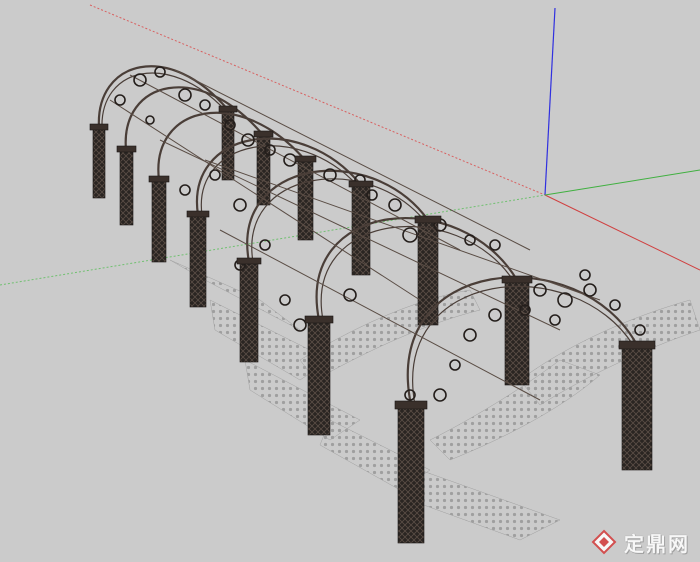 The image size is (700, 562). I want to click on green-axis-dashed, so click(273, 240).